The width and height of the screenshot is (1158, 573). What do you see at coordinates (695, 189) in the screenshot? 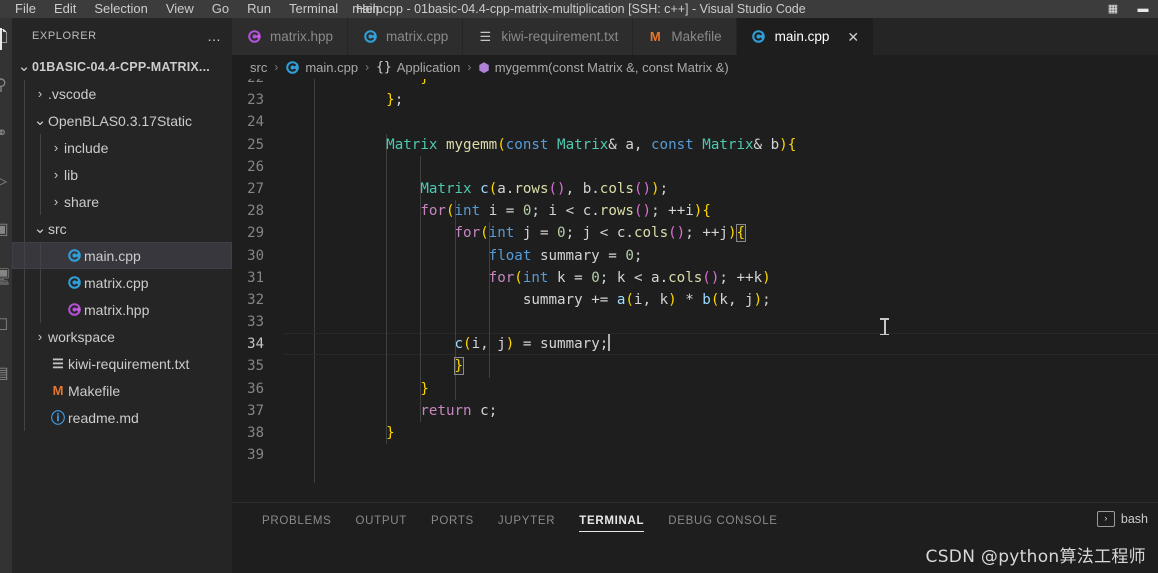
I see `code-line: 27 Matrix c(a.rows(), b.cols());` at bounding box center [695, 189].